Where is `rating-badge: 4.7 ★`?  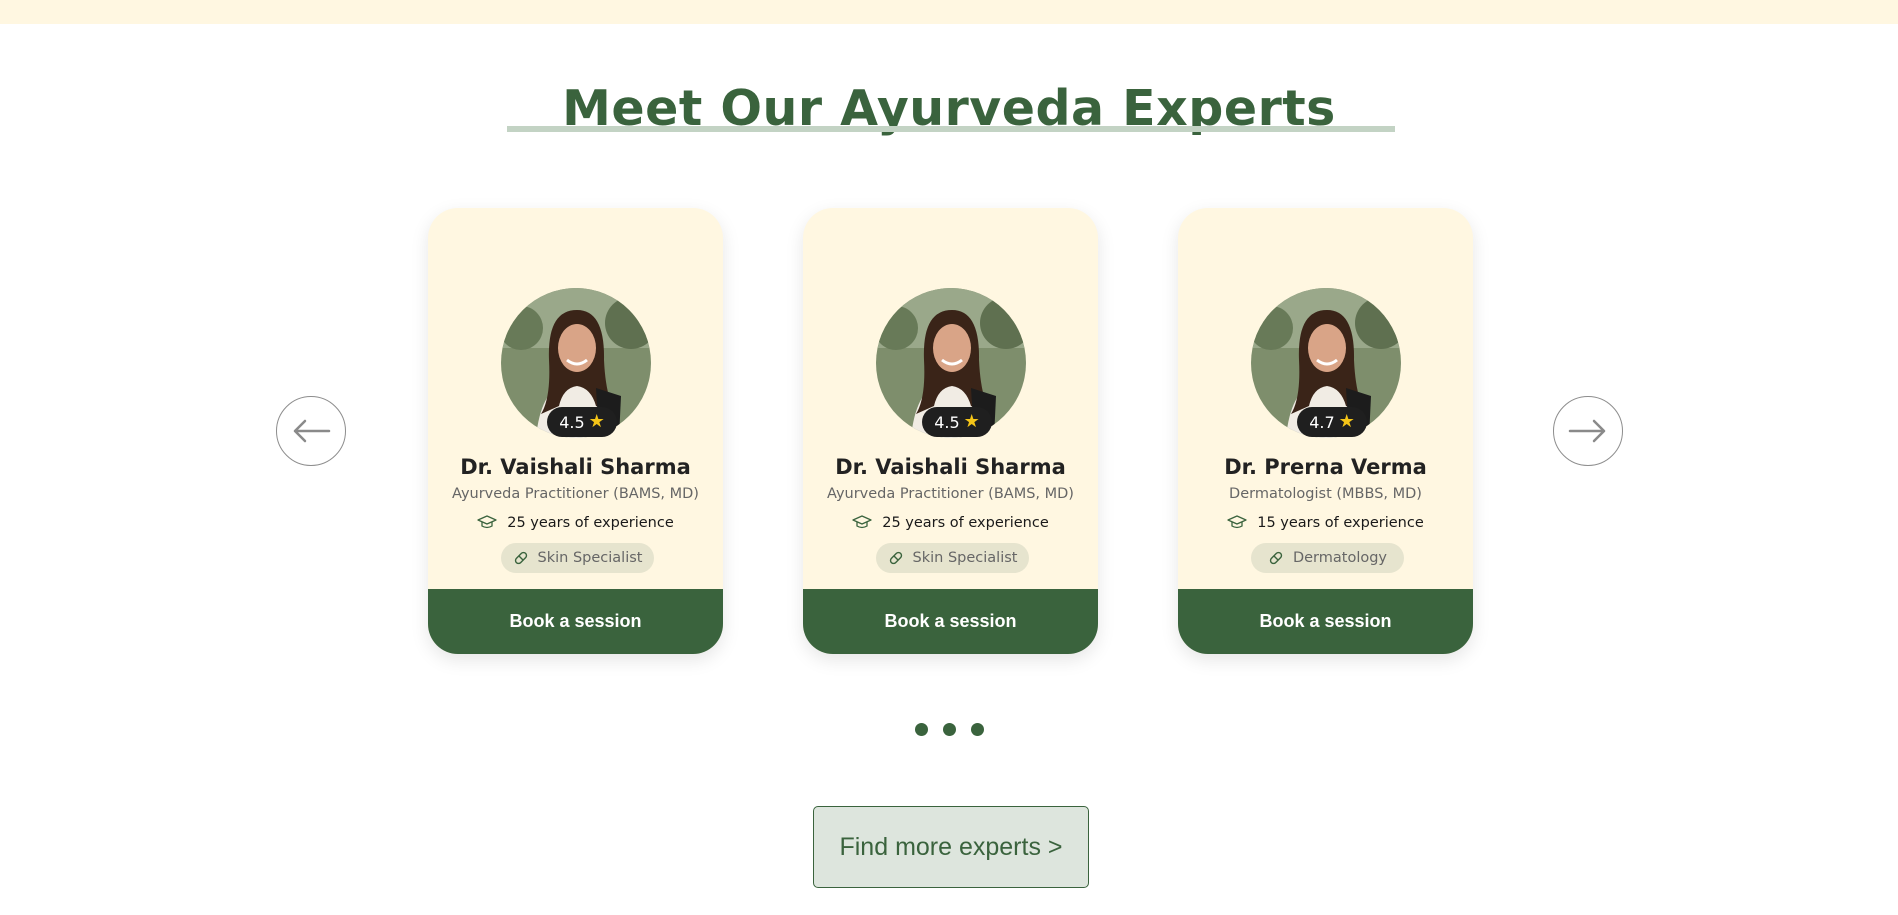 rating-badge: 4.7 ★ is located at coordinates (1332, 422).